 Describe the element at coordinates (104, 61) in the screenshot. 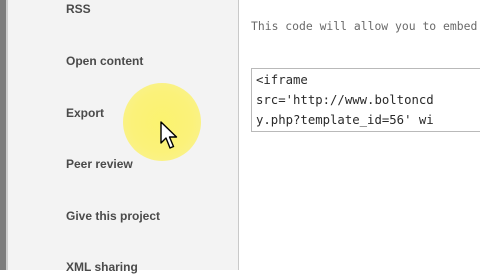

I see `sidebar-item-open-content: Open content` at that location.